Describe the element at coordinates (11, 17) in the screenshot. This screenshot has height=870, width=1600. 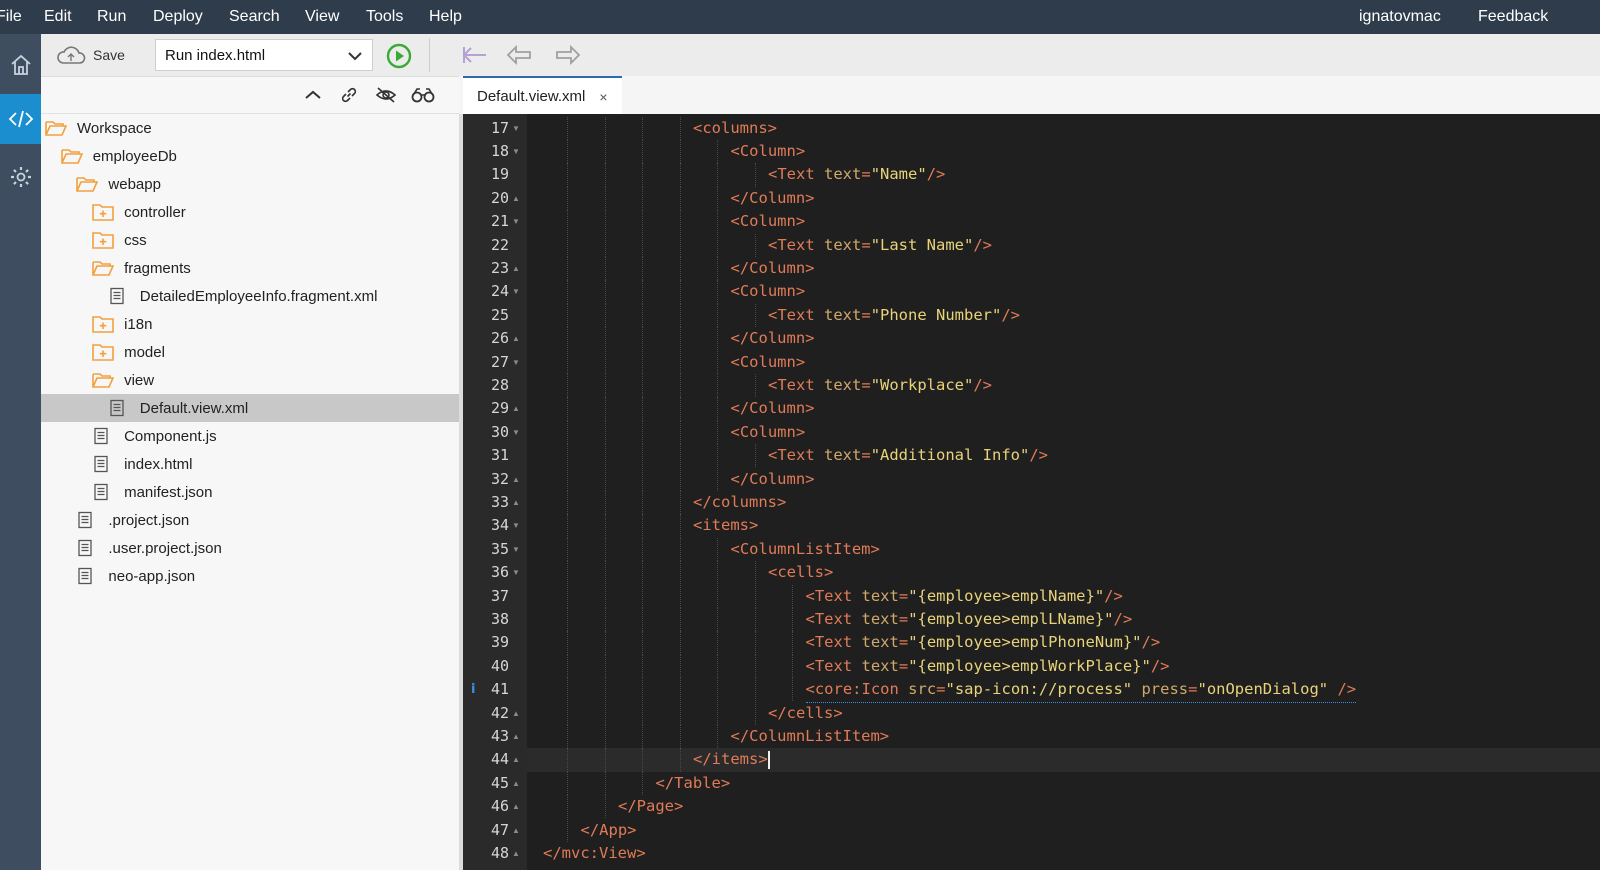
I see `menu-file: File` at that location.